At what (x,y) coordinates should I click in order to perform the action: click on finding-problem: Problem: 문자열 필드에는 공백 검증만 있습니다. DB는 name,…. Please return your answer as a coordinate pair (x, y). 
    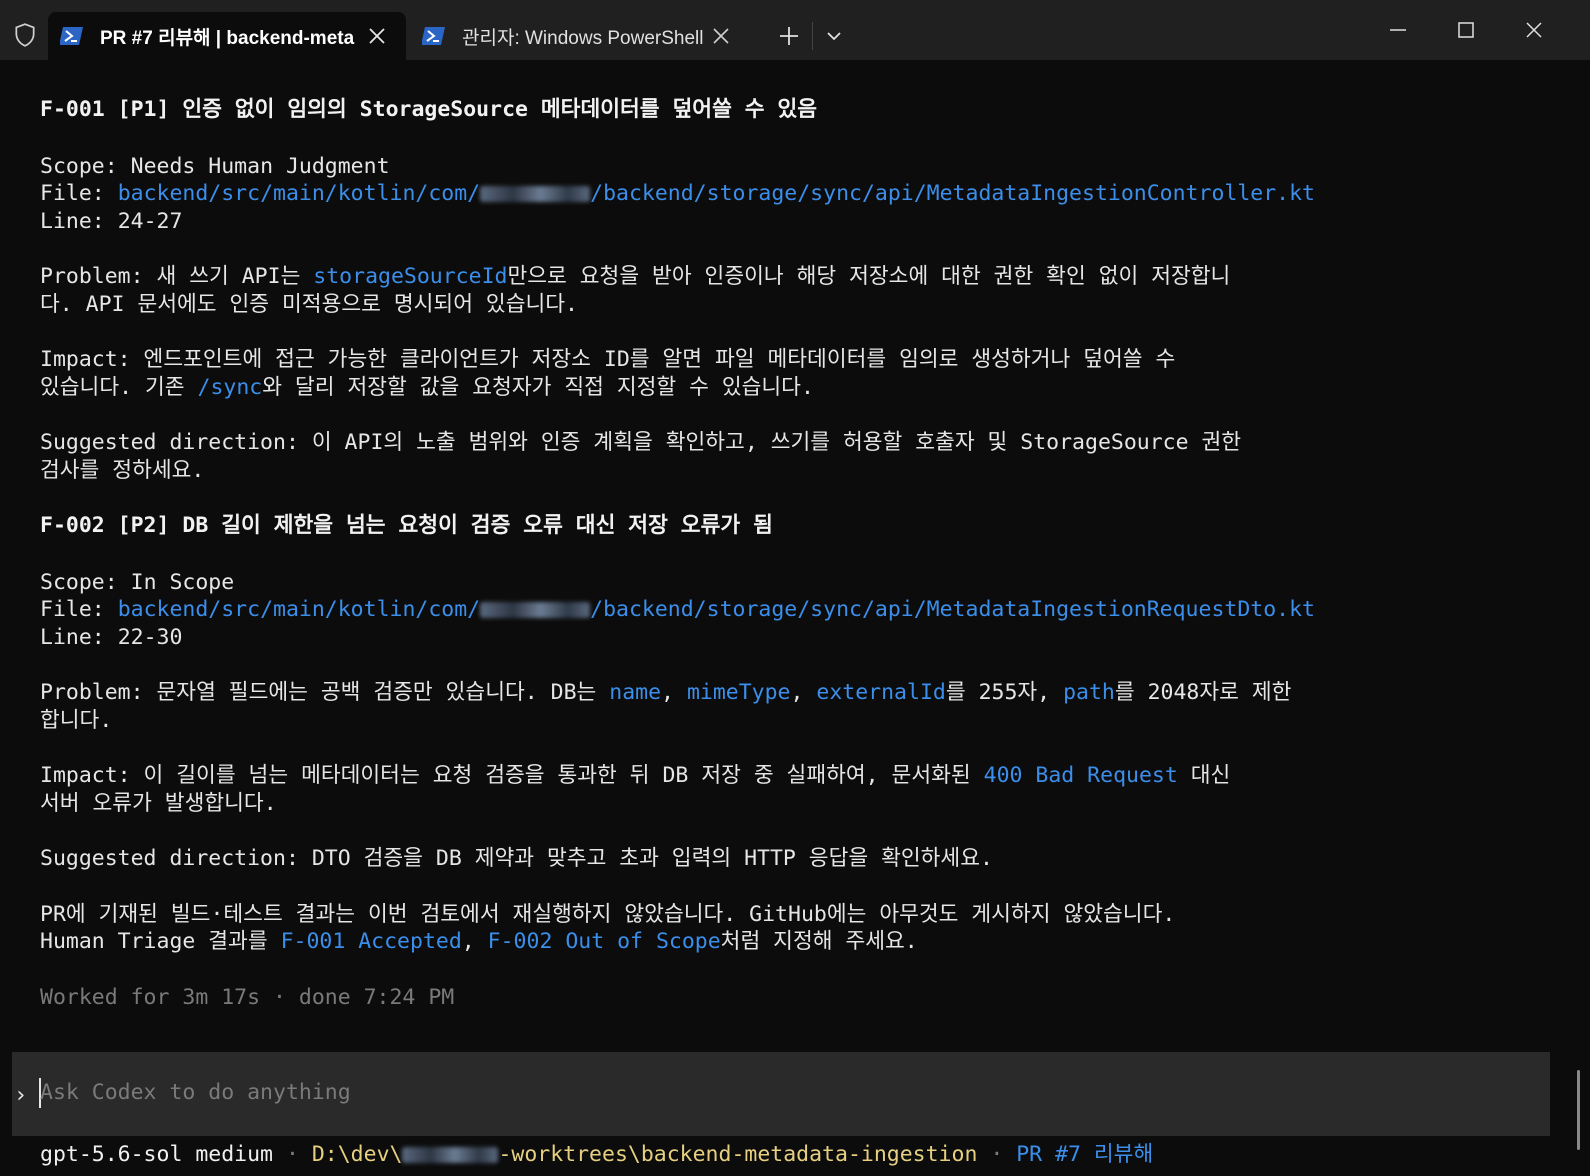
    Looking at the image, I should click on (666, 692).